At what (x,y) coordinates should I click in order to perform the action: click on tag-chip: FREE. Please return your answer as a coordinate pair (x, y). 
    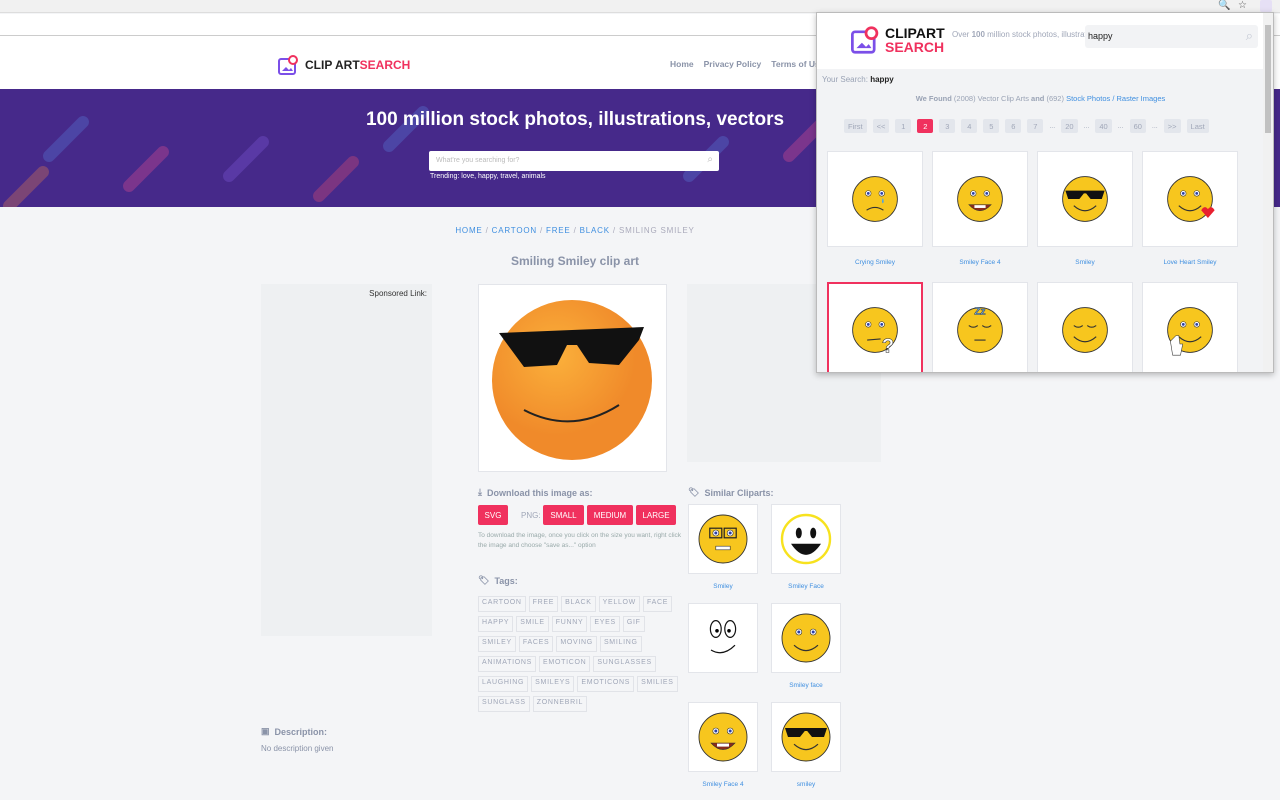
    Looking at the image, I should click on (543, 604).